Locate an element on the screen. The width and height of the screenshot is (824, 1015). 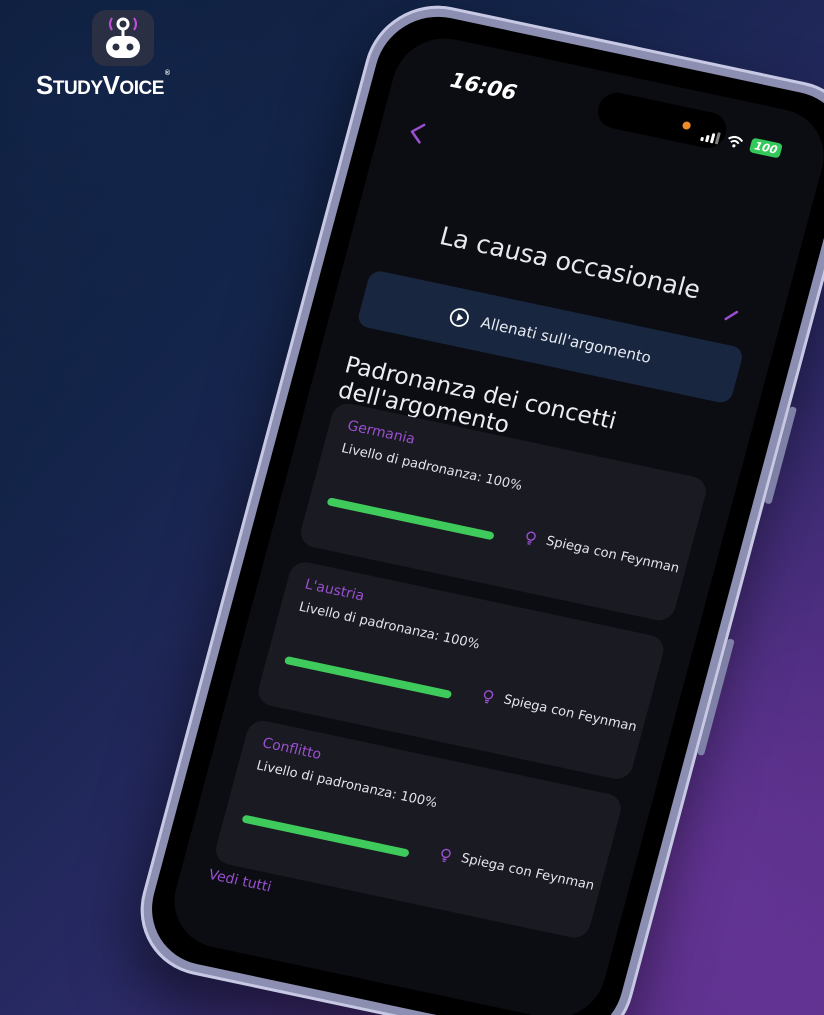
edit-icon is located at coordinates (731, 315).